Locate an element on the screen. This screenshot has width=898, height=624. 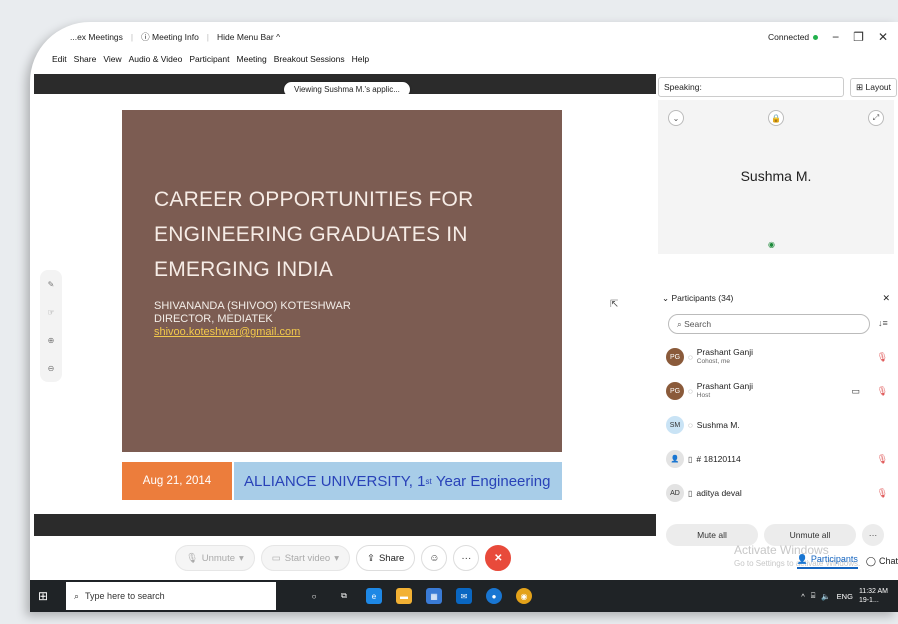
menu-breakout: Breakout Sessions is located at coordinates (309, 62).